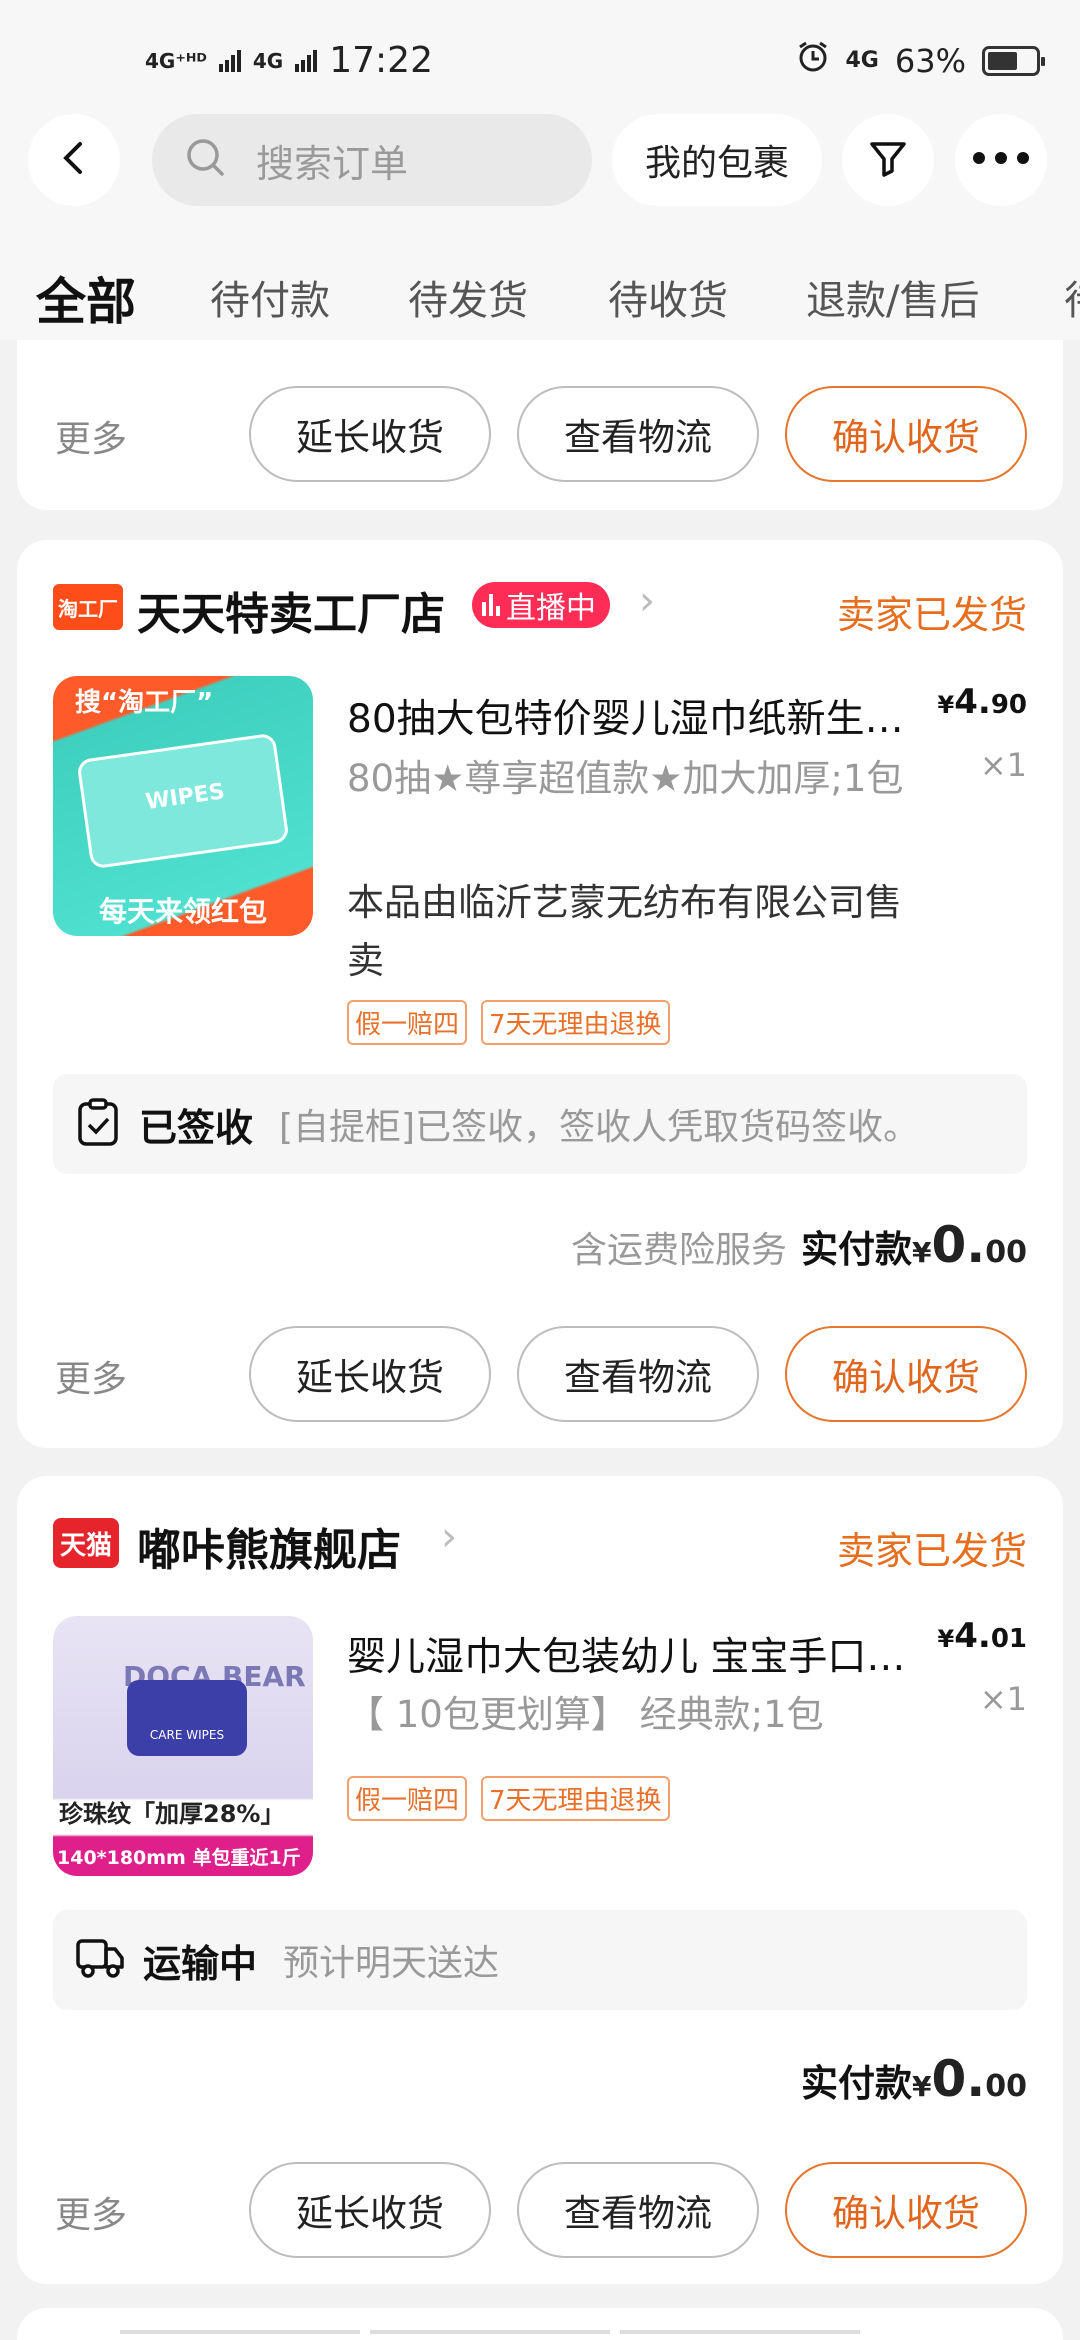  Describe the element at coordinates (291, 610) in the screenshot. I see `shop-name: 天天特卖工厂店` at that location.